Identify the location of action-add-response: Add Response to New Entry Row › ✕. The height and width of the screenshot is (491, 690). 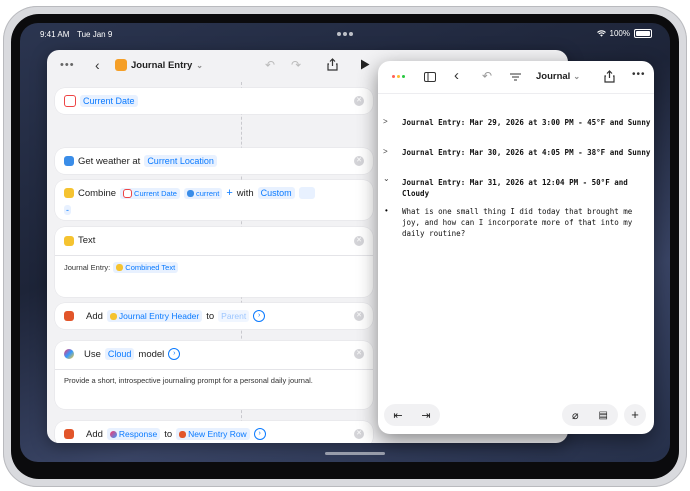
(214, 432).